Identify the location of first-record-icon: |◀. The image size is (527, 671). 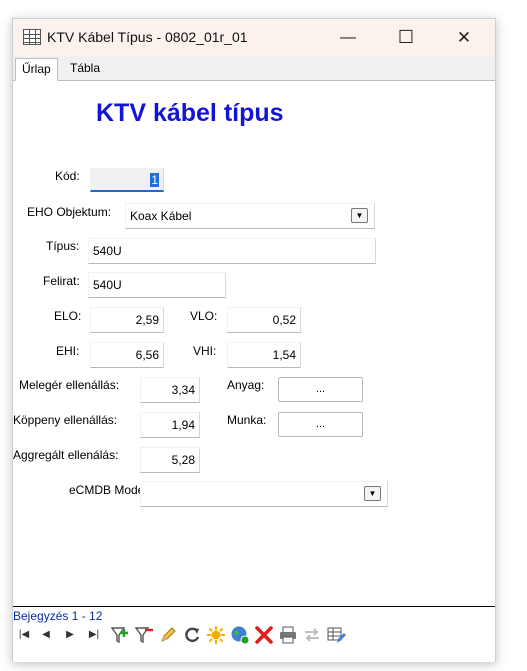
(24, 634).